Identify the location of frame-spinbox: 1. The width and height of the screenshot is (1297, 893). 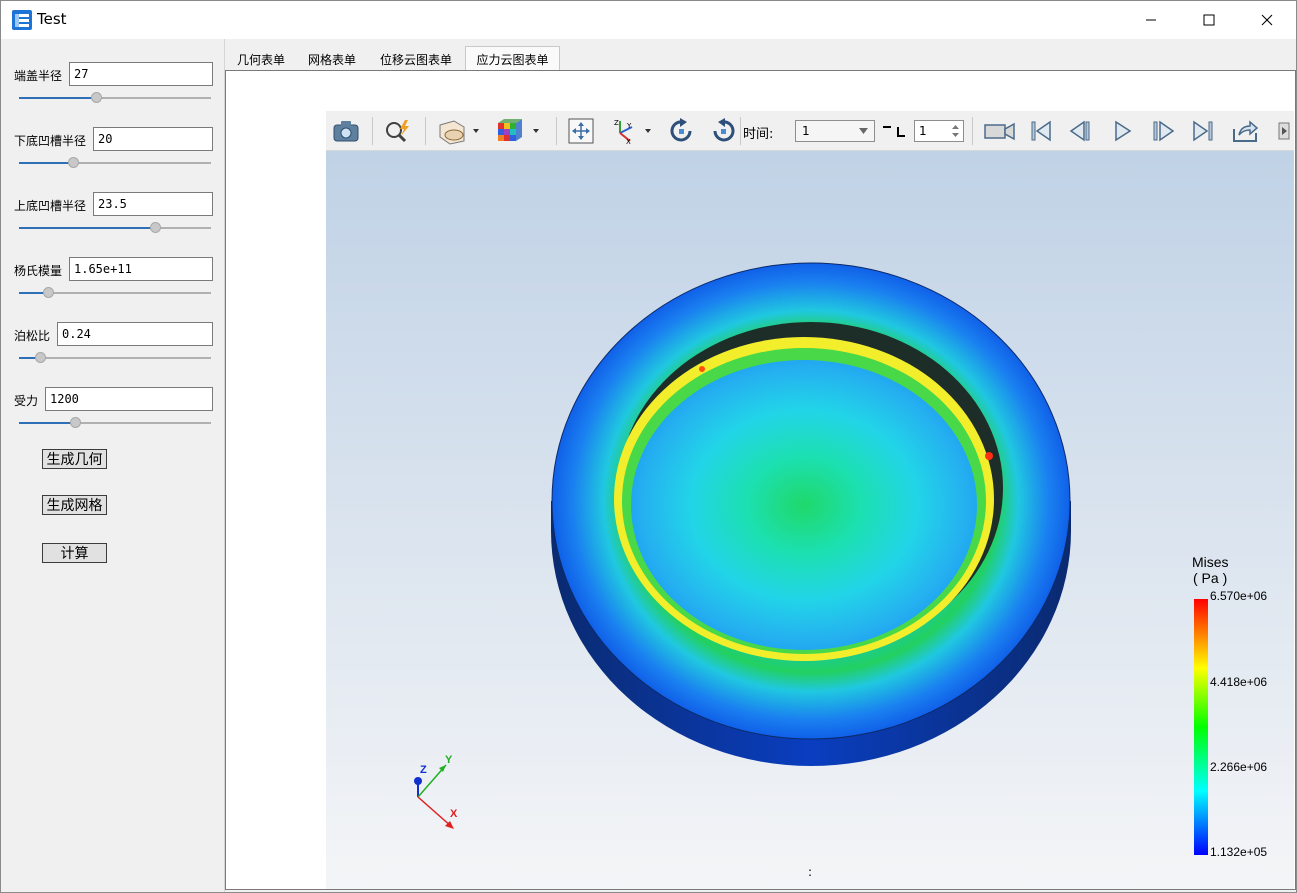
(939, 131).